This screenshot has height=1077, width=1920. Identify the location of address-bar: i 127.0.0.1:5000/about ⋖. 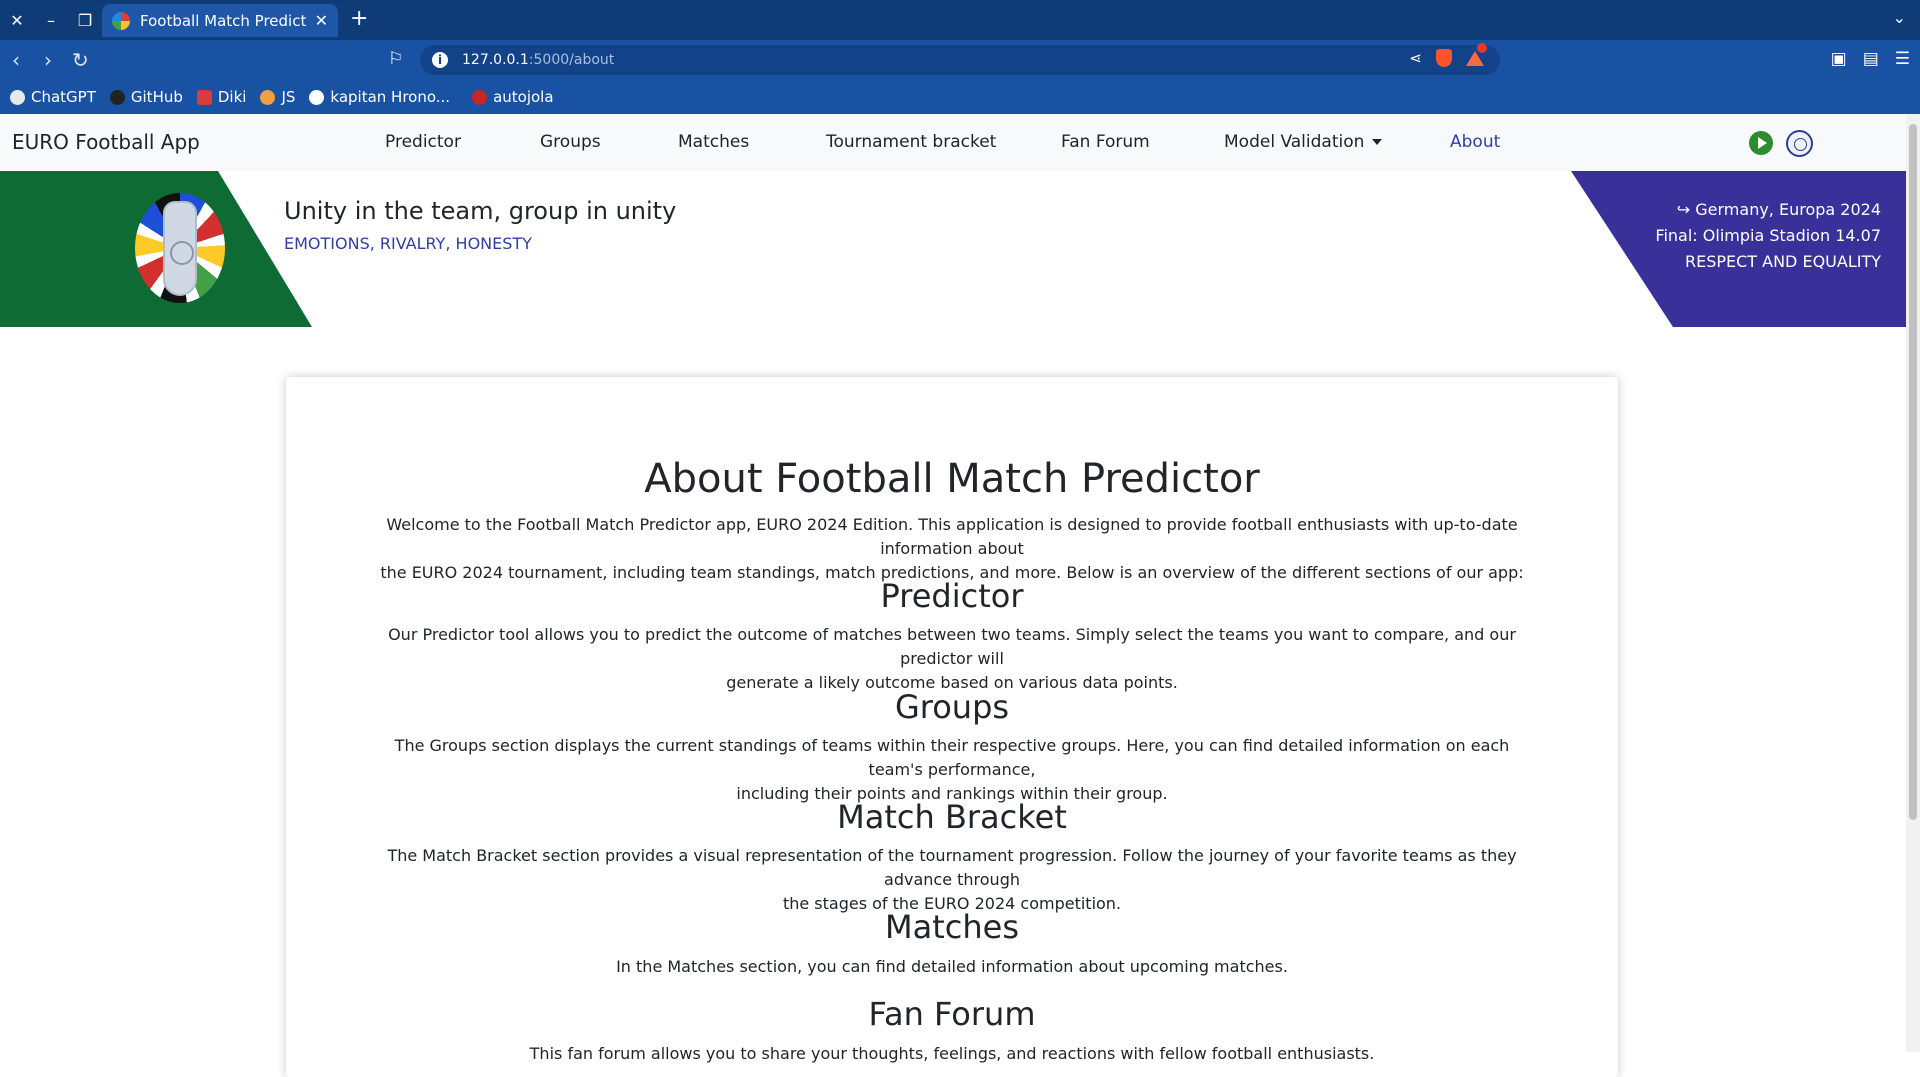
(960, 58).